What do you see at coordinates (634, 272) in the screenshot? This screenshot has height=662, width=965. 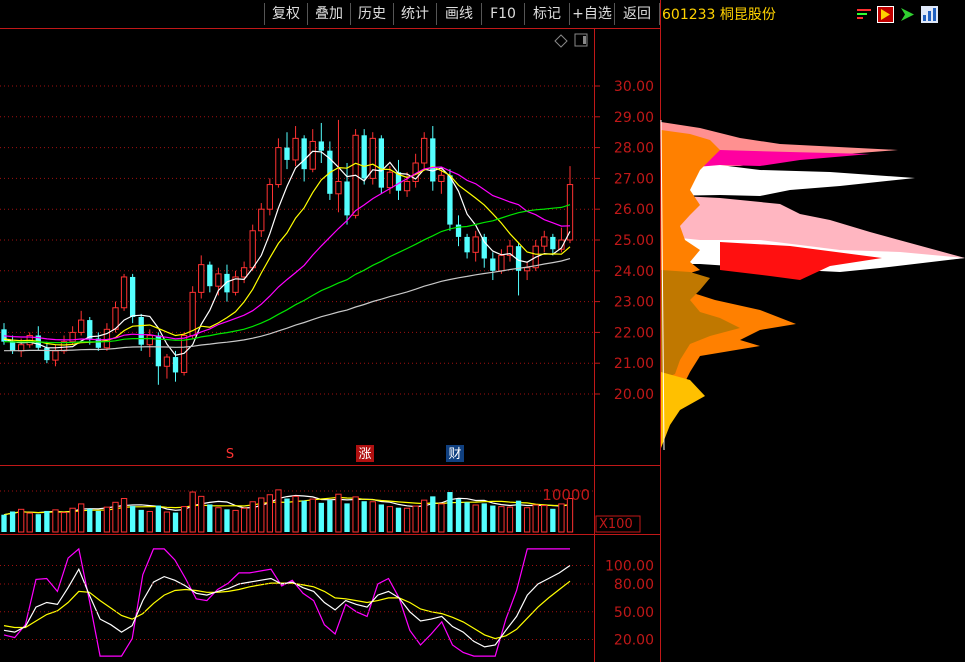 I see `price-tick-label: 24.00` at bounding box center [634, 272].